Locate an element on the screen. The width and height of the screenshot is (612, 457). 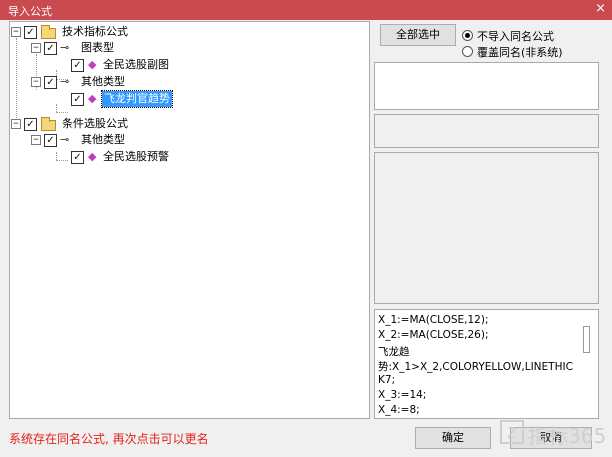
node-label: 技术指标公式 is located at coordinates (95, 31).